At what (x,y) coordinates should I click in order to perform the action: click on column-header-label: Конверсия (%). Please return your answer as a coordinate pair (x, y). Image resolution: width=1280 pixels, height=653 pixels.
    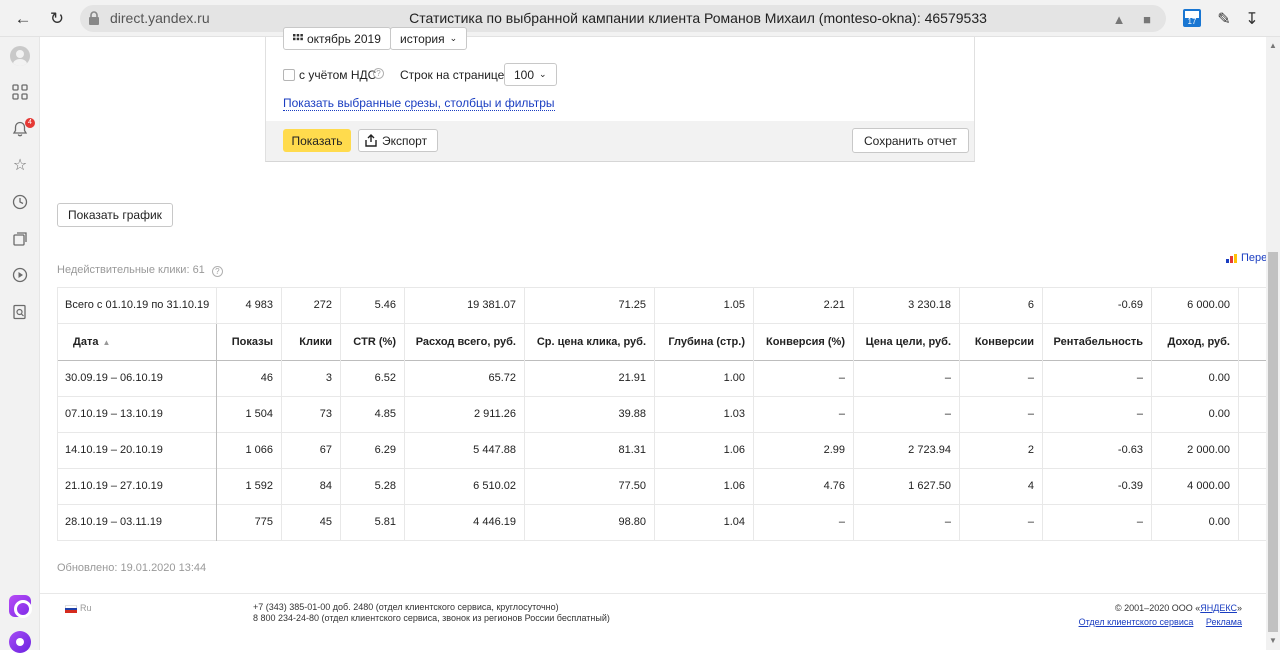
    Looking at the image, I should click on (805, 342).